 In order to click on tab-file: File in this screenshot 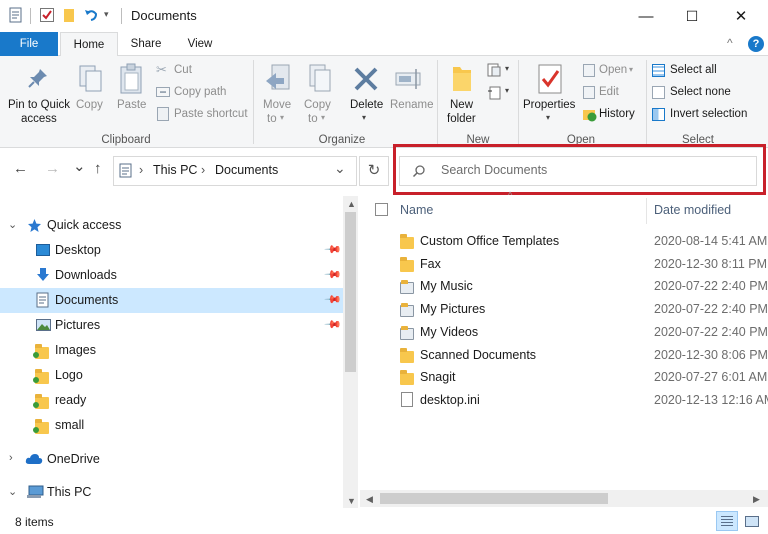, I will do `click(29, 44)`.